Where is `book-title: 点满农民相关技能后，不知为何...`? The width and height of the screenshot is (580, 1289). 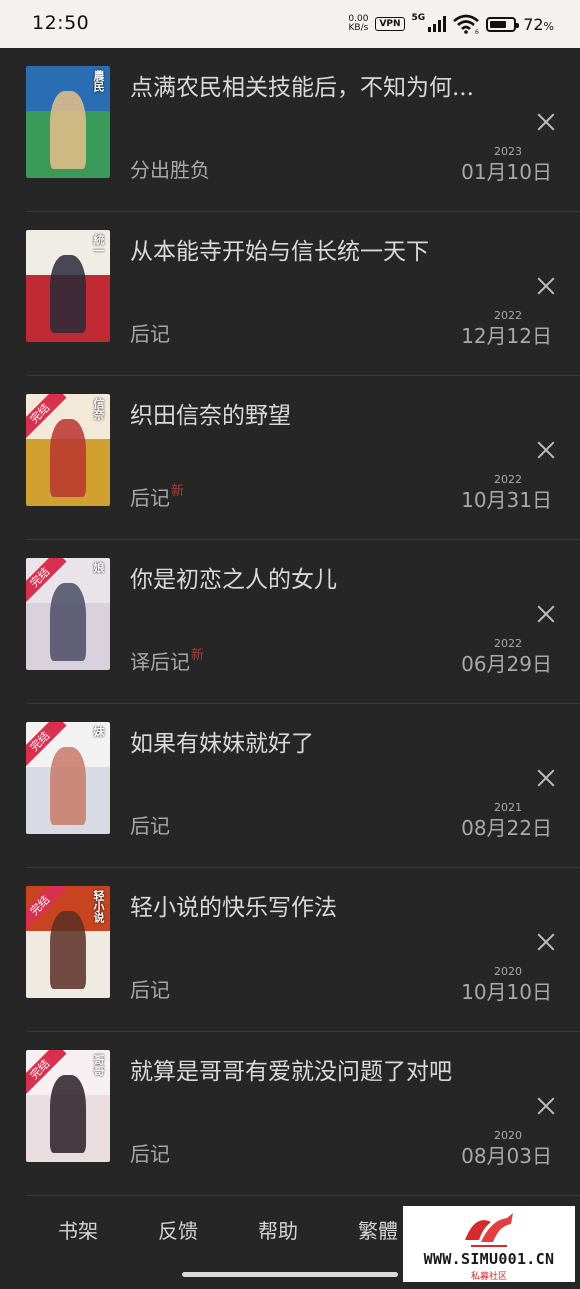
book-title: 点满农民相关技能后，不知为何... is located at coordinates (302, 88).